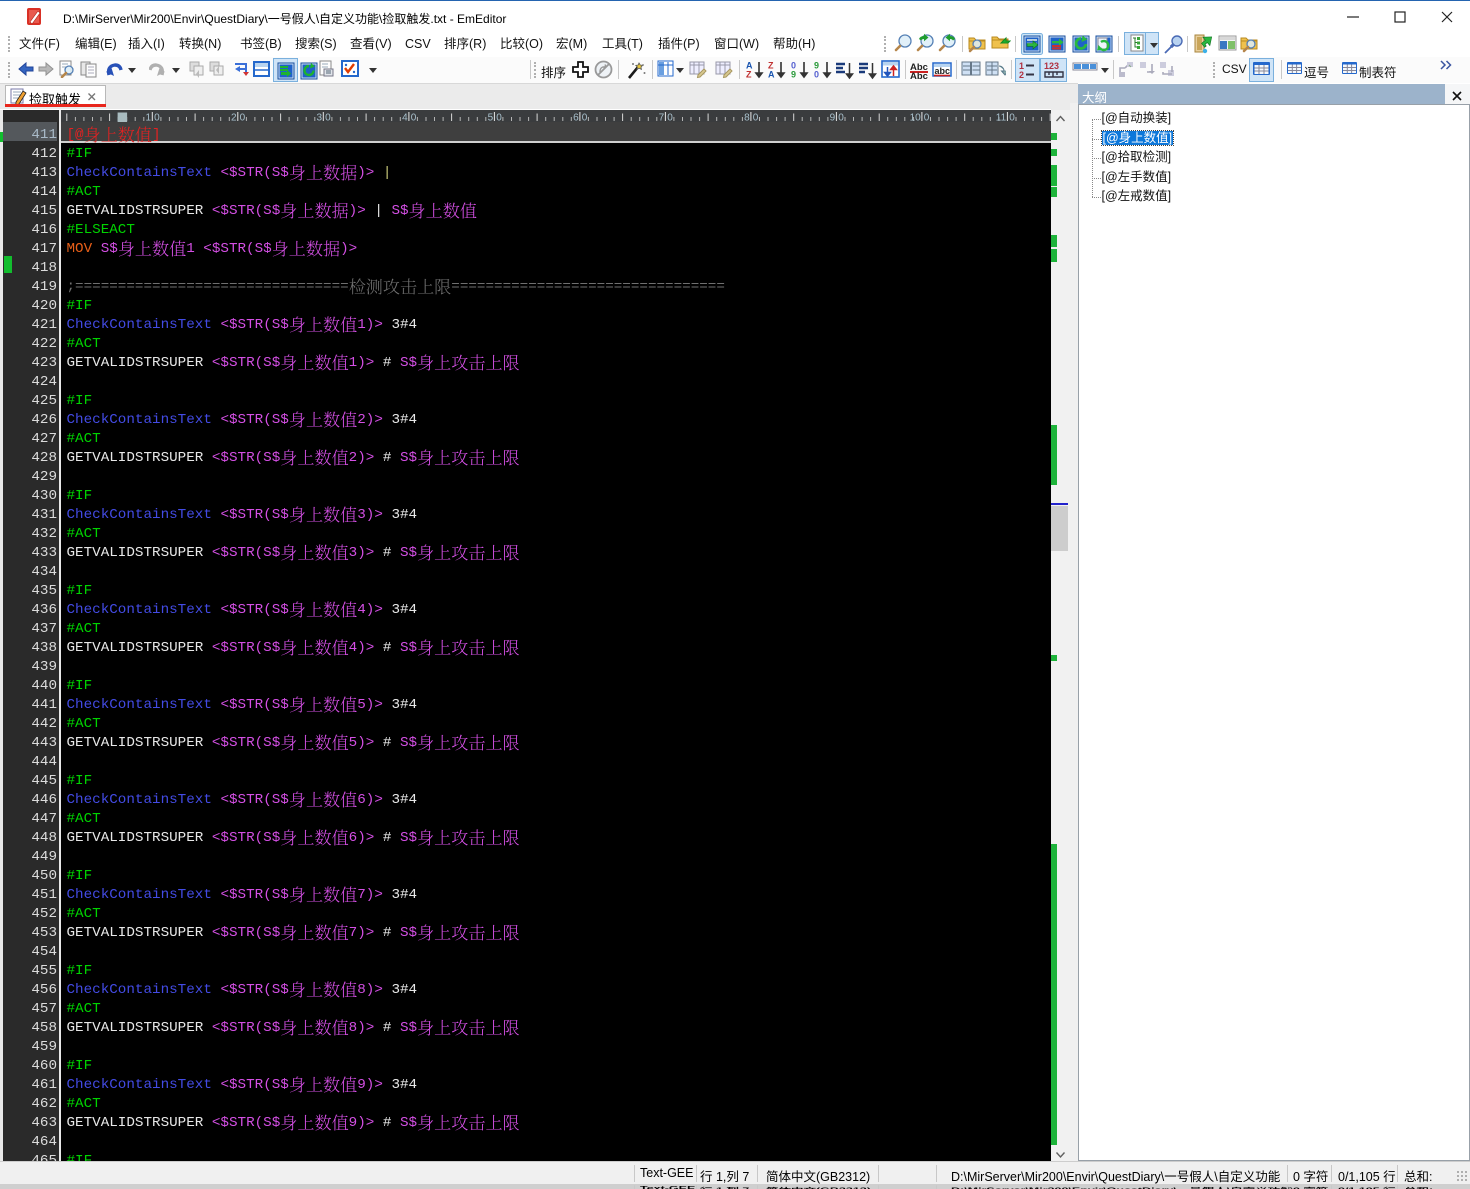 This screenshot has height=1189, width=1470. Describe the element at coordinates (919, 75) in the screenshot. I see `svg-text: Abc` at that location.